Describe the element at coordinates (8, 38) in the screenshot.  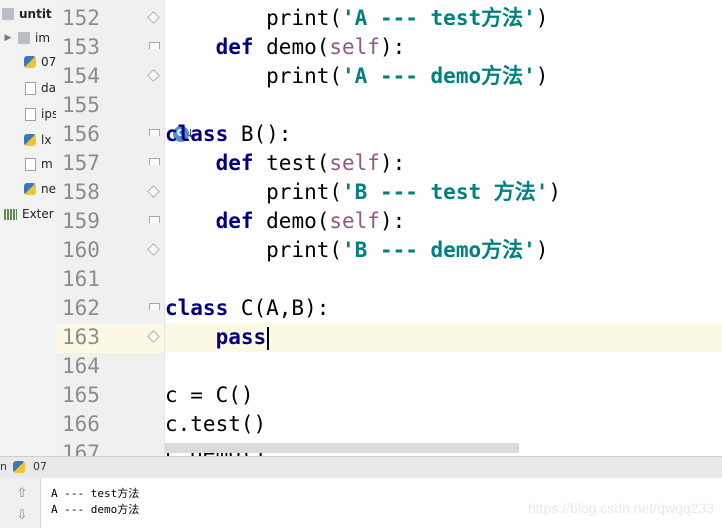
I see `expand-arrow-icon: ▶` at that location.